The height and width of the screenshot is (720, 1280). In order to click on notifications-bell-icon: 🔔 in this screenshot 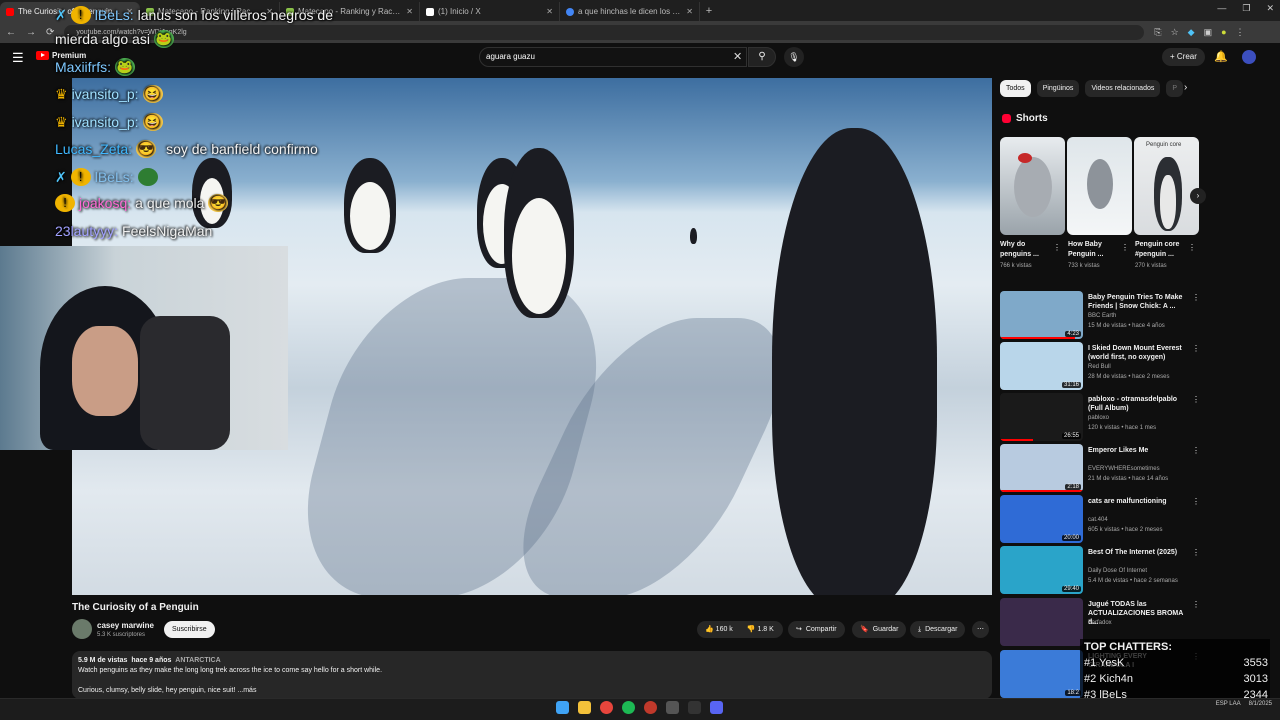, I will do `click(1221, 56)`.